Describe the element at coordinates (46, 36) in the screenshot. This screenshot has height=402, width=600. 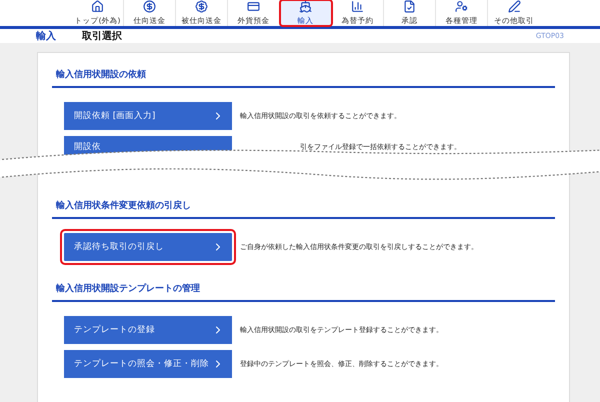
I see `breadcrumb-section: 輸入` at that location.